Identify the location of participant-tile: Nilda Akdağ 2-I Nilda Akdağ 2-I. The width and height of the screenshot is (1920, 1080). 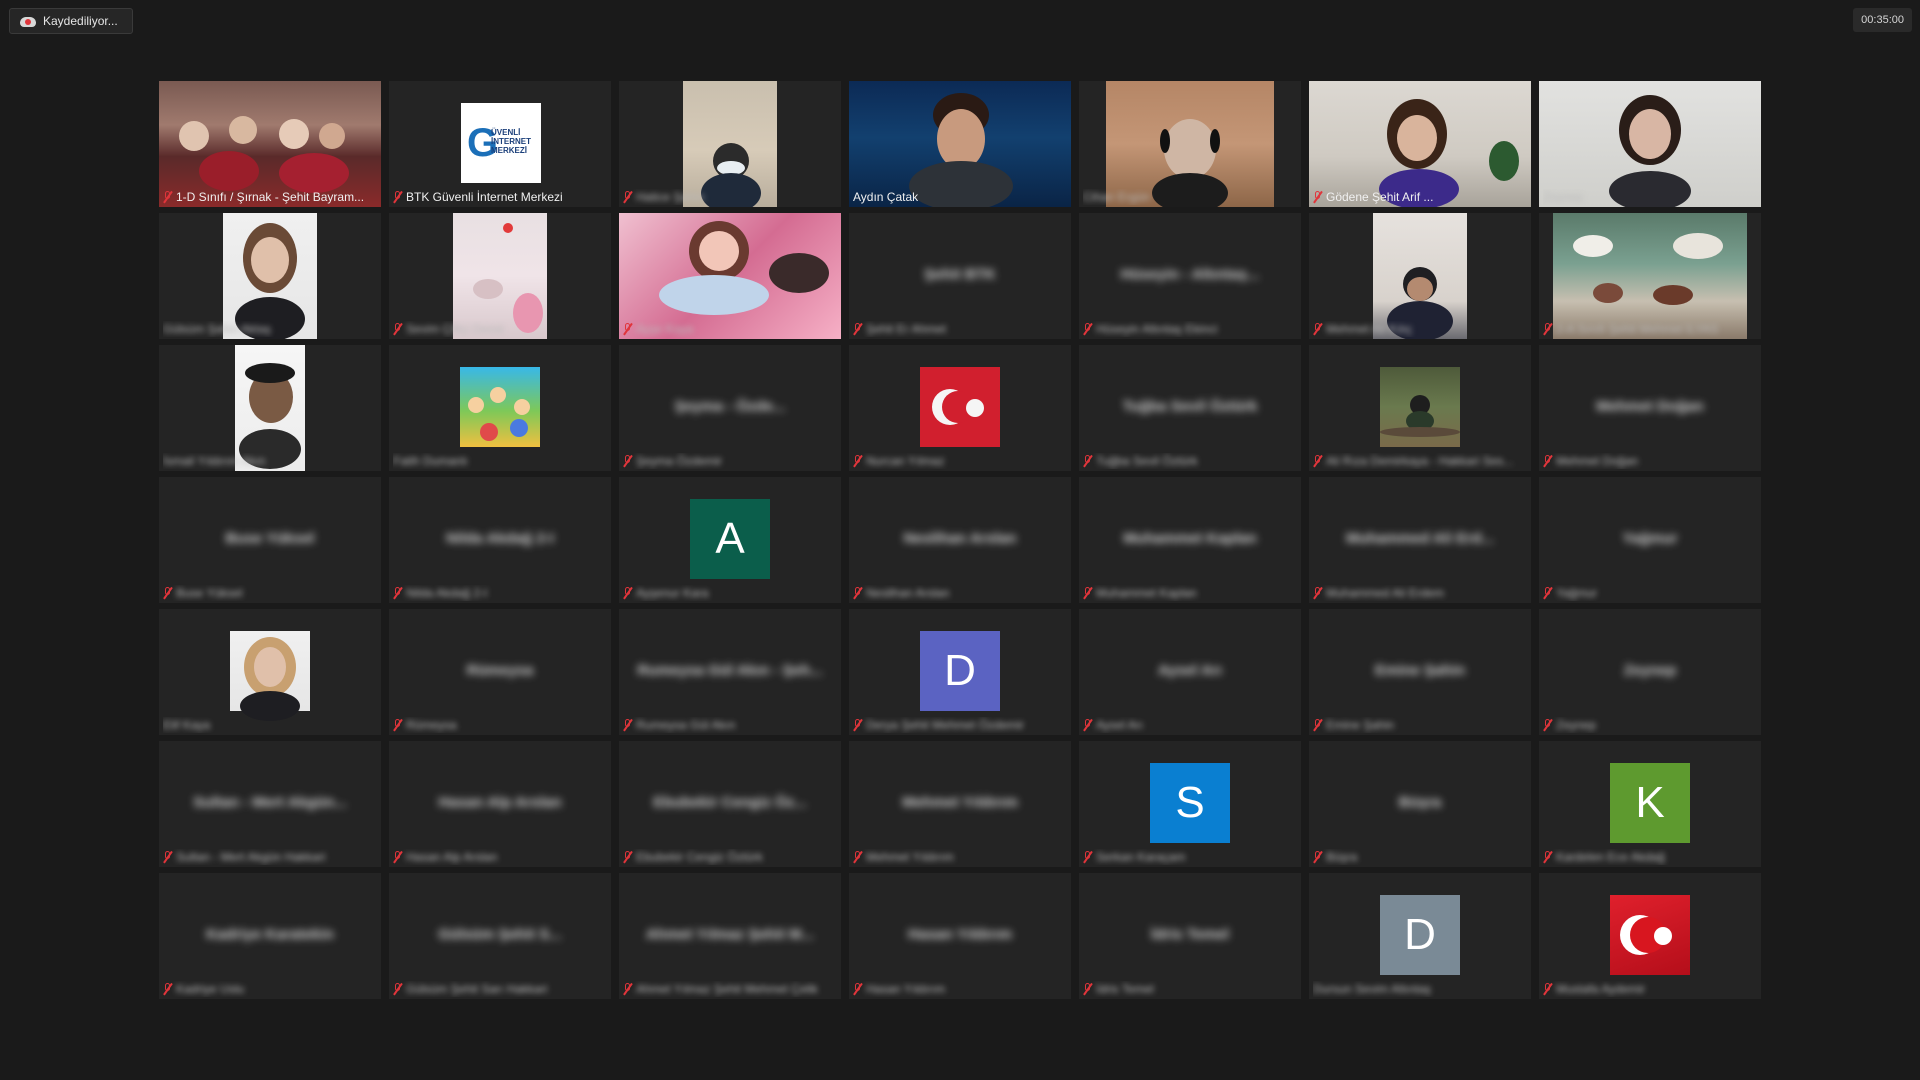
(500, 540).